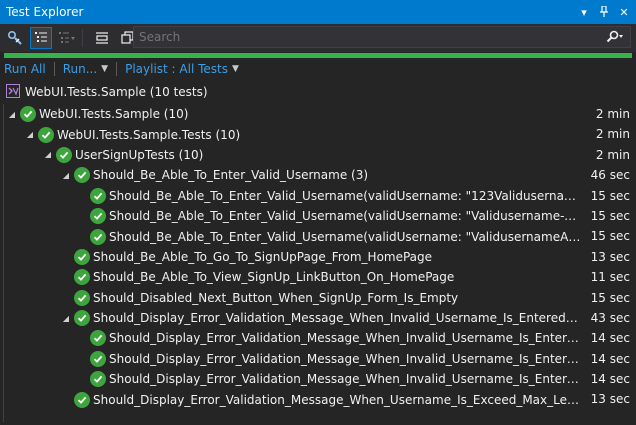  What do you see at coordinates (82, 38) in the screenshot?
I see `toolbar-separator` at bounding box center [82, 38].